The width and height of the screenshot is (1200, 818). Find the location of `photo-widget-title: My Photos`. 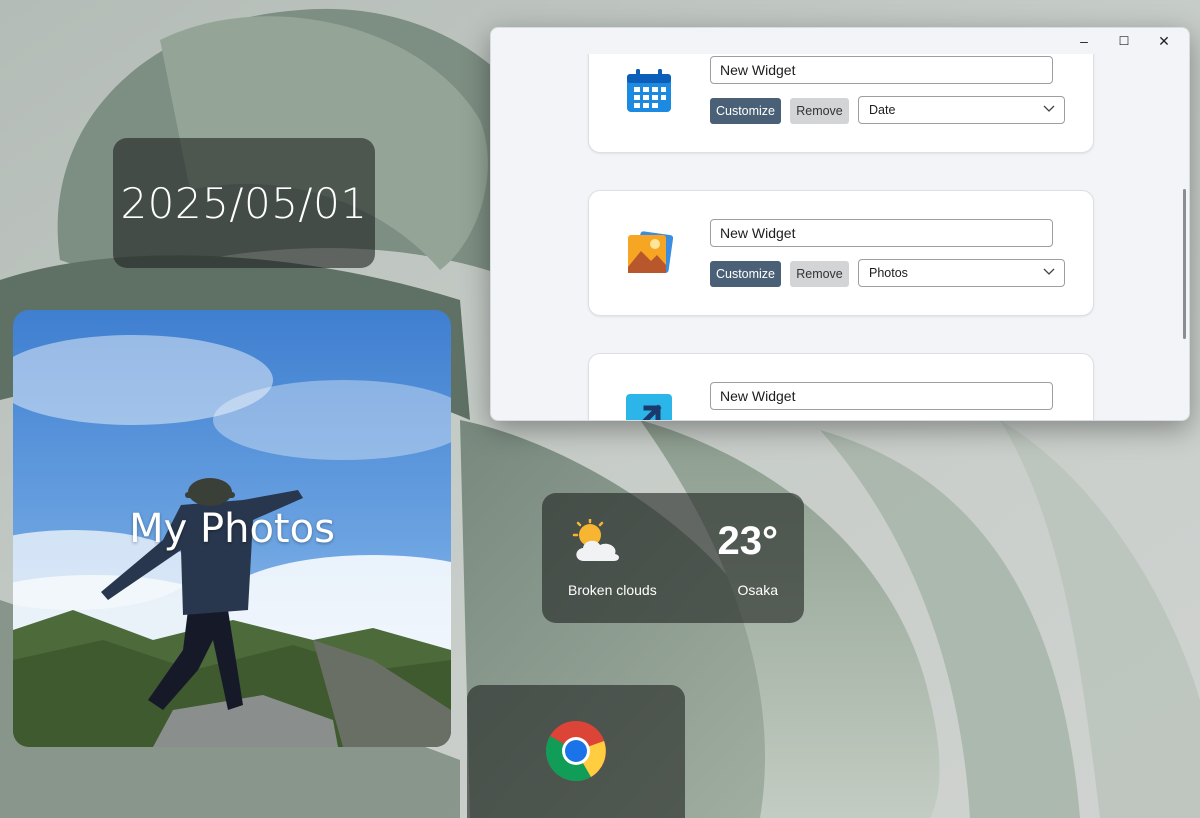

photo-widget-title: My Photos is located at coordinates (232, 529).